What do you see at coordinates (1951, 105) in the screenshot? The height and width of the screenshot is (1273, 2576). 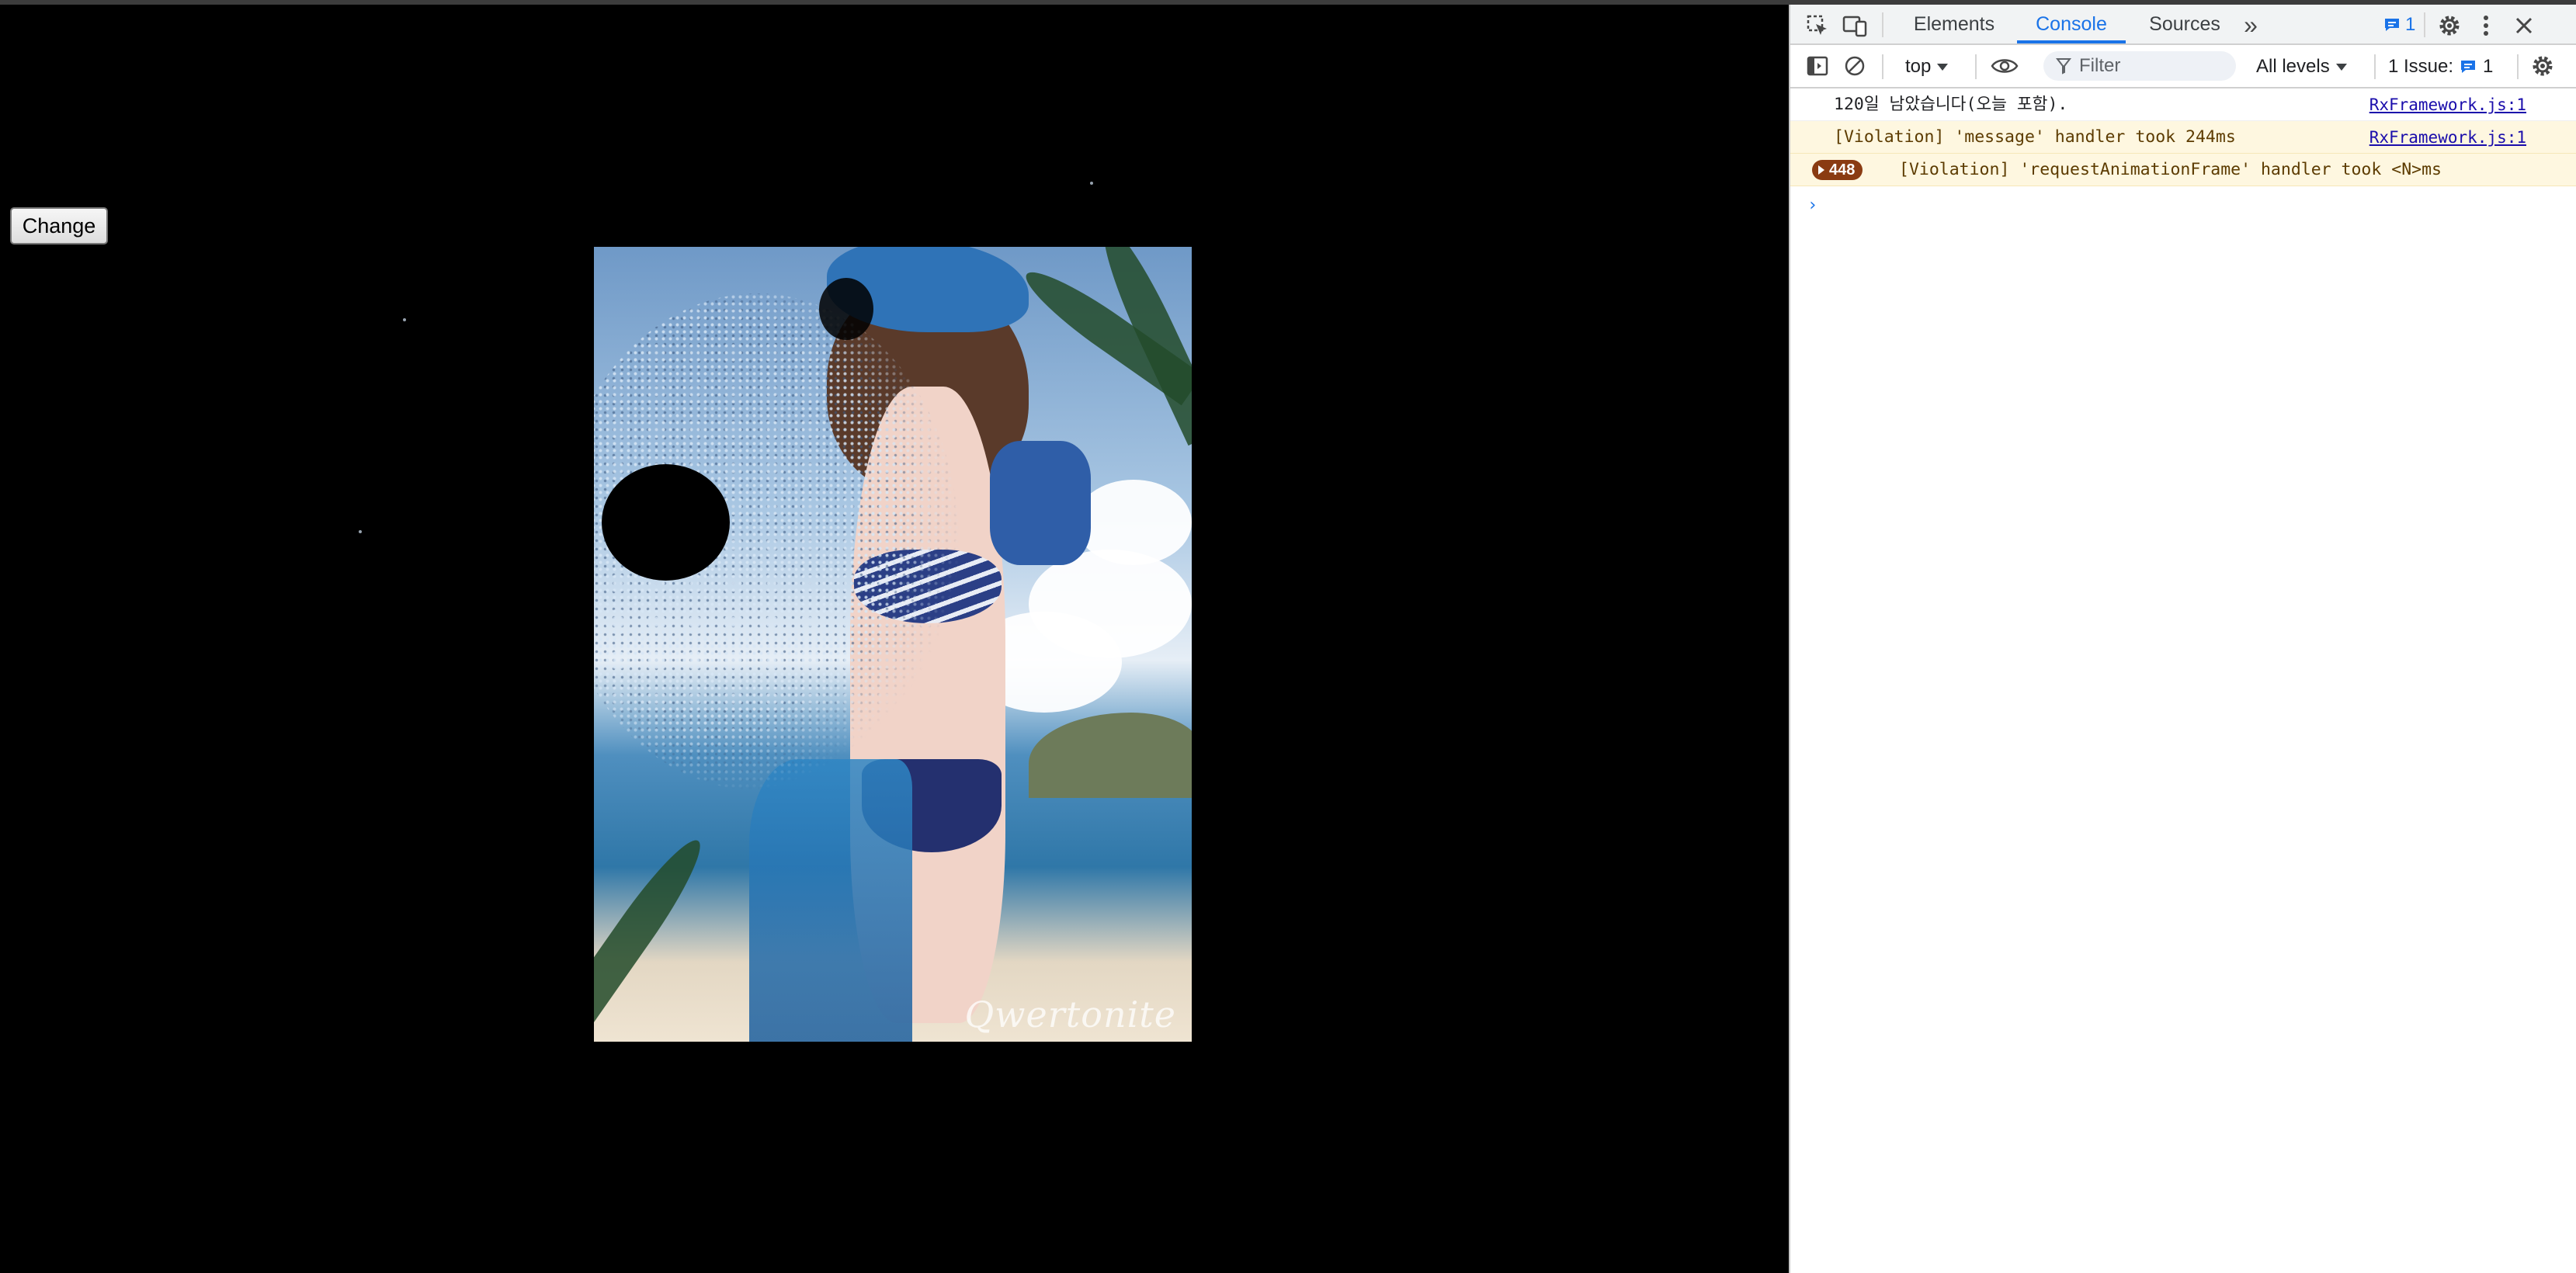 I see `console-message-text: 120일 남았습니다(오늘 포함).` at bounding box center [1951, 105].